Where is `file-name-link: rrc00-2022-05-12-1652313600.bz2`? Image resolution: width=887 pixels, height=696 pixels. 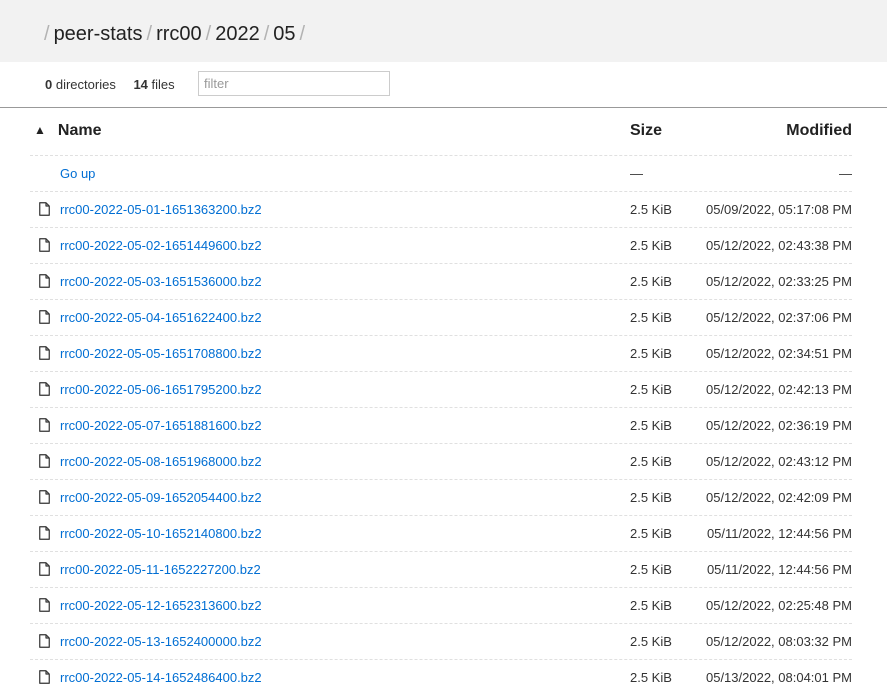 file-name-link: rrc00-2022-05-12-1652313600.bz2 is located at coordinates (161, 606).